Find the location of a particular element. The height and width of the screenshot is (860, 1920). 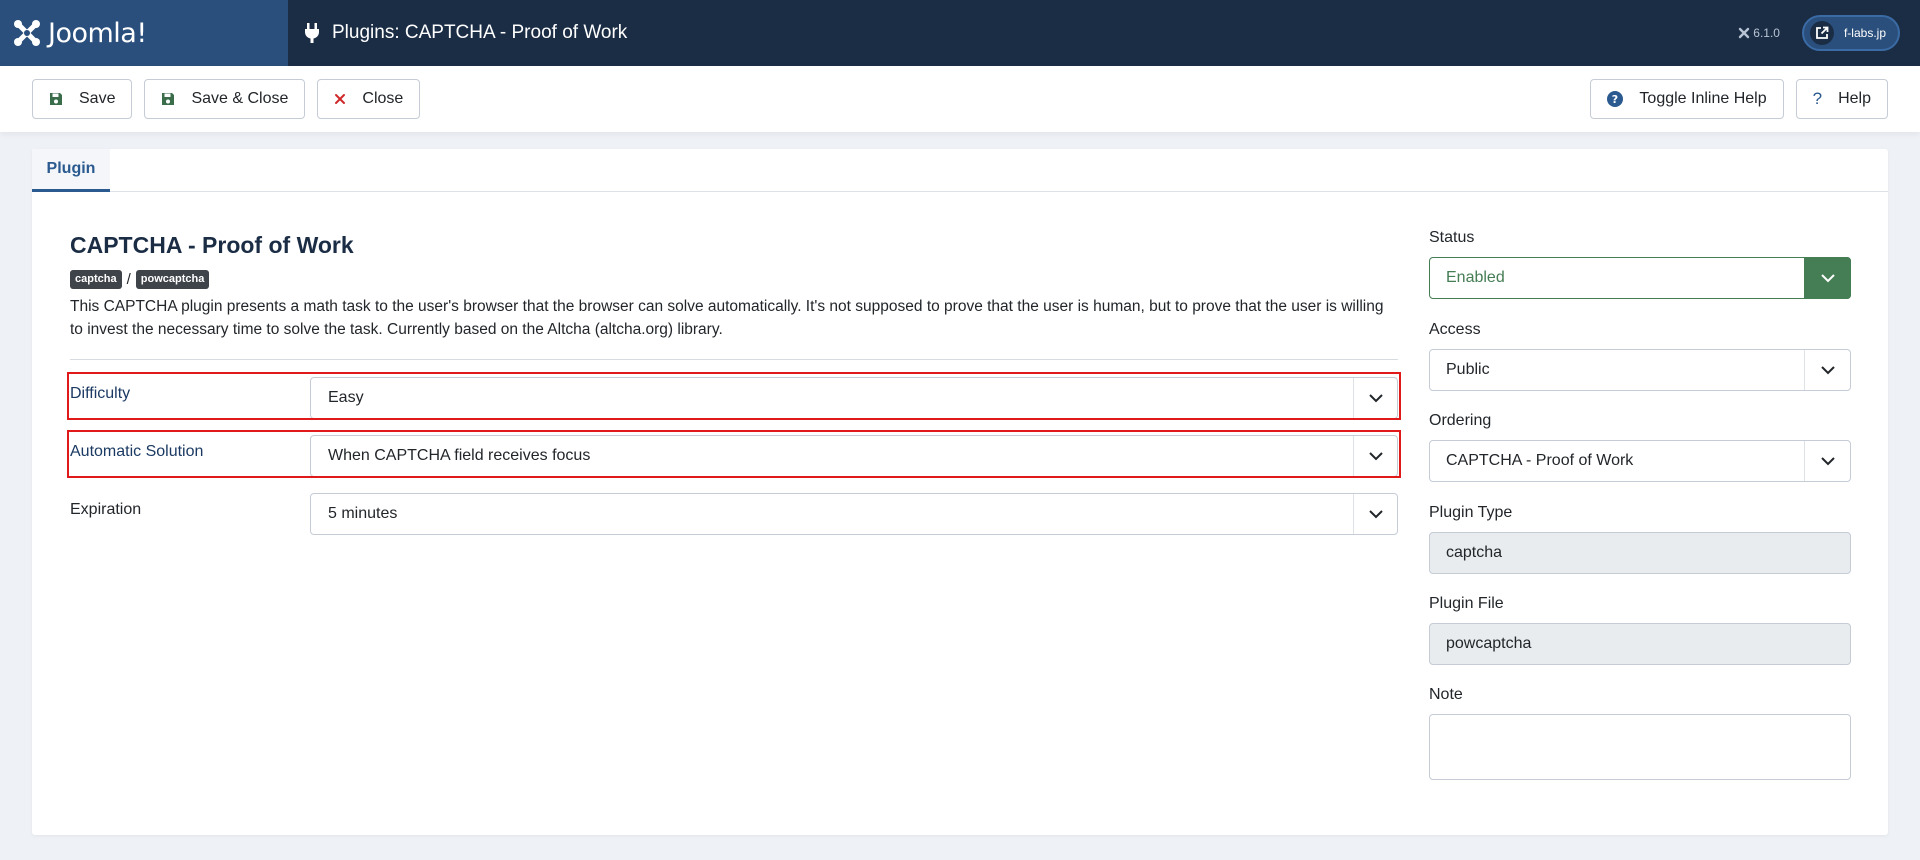

site-label: f-labs.jp is located at coordinates (1864, 33).